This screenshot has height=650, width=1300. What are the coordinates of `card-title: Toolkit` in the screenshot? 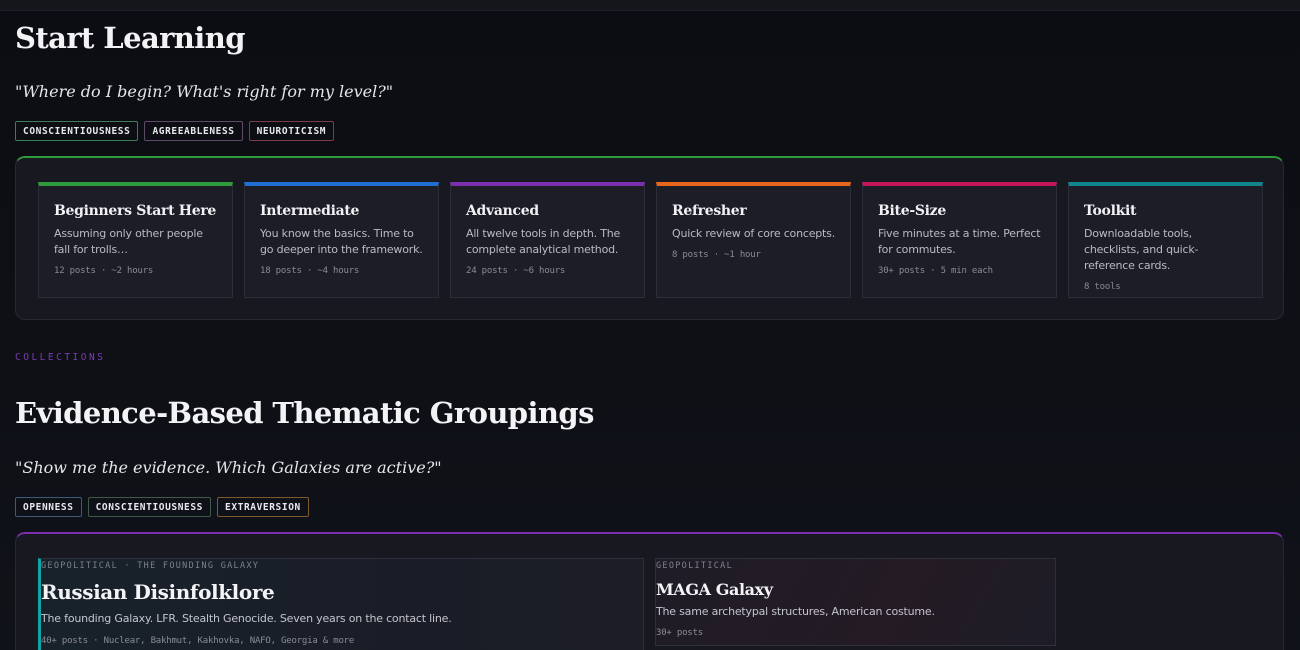 It's located at (1110, 211).